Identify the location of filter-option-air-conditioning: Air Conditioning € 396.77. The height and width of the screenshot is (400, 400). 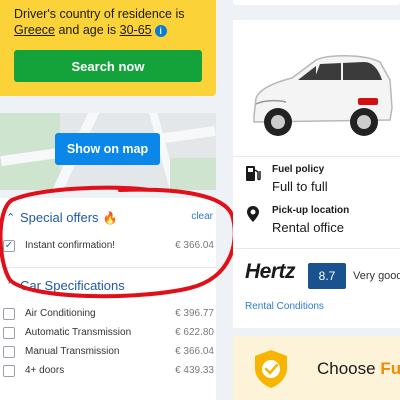
(108, 314).